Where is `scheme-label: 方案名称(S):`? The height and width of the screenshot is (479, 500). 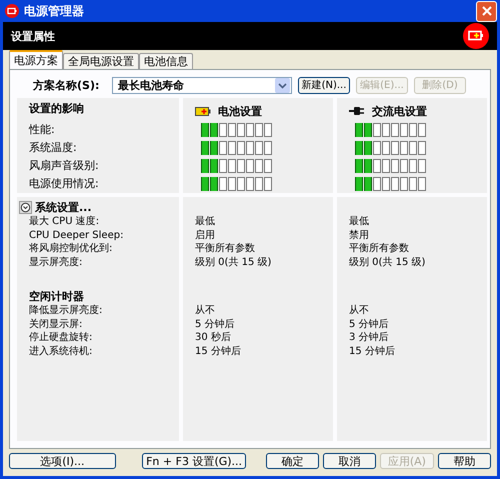 scheme-label: 方案名称(S): is located at coordinates (66, 85).